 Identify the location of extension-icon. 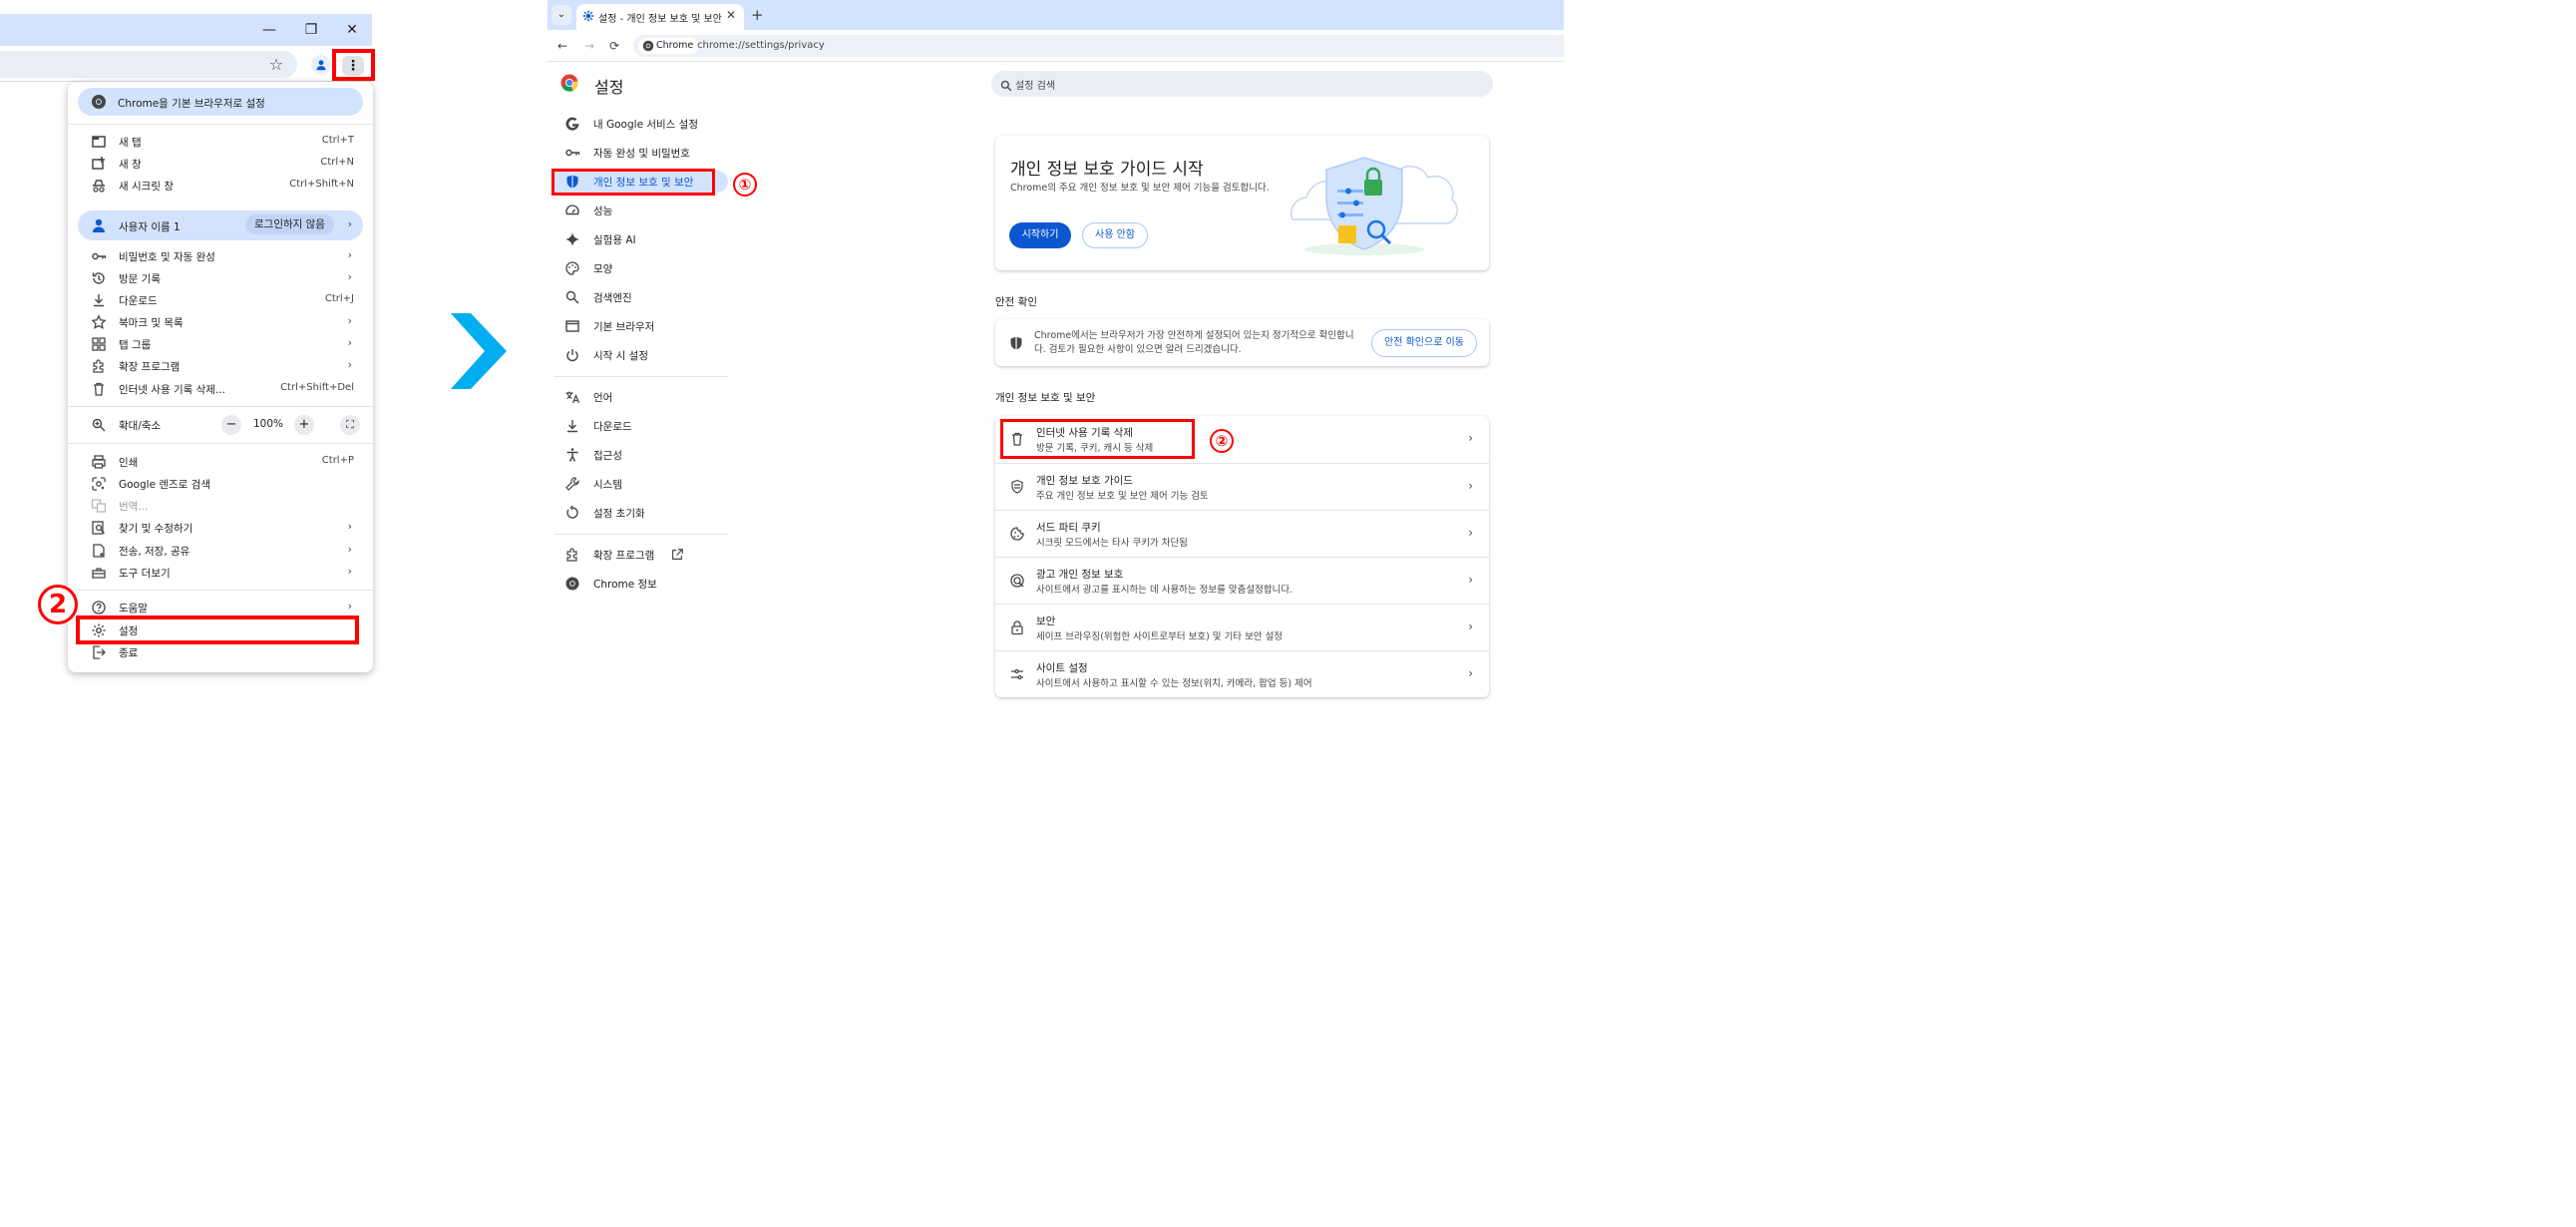
(572, 555).